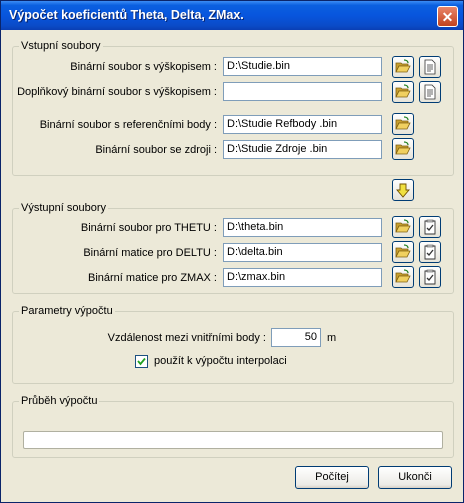  Describe the element at coordinates (302, 66) in the screenshot. I see `input-heightmap-field: D:\Studie.bin` at that location.